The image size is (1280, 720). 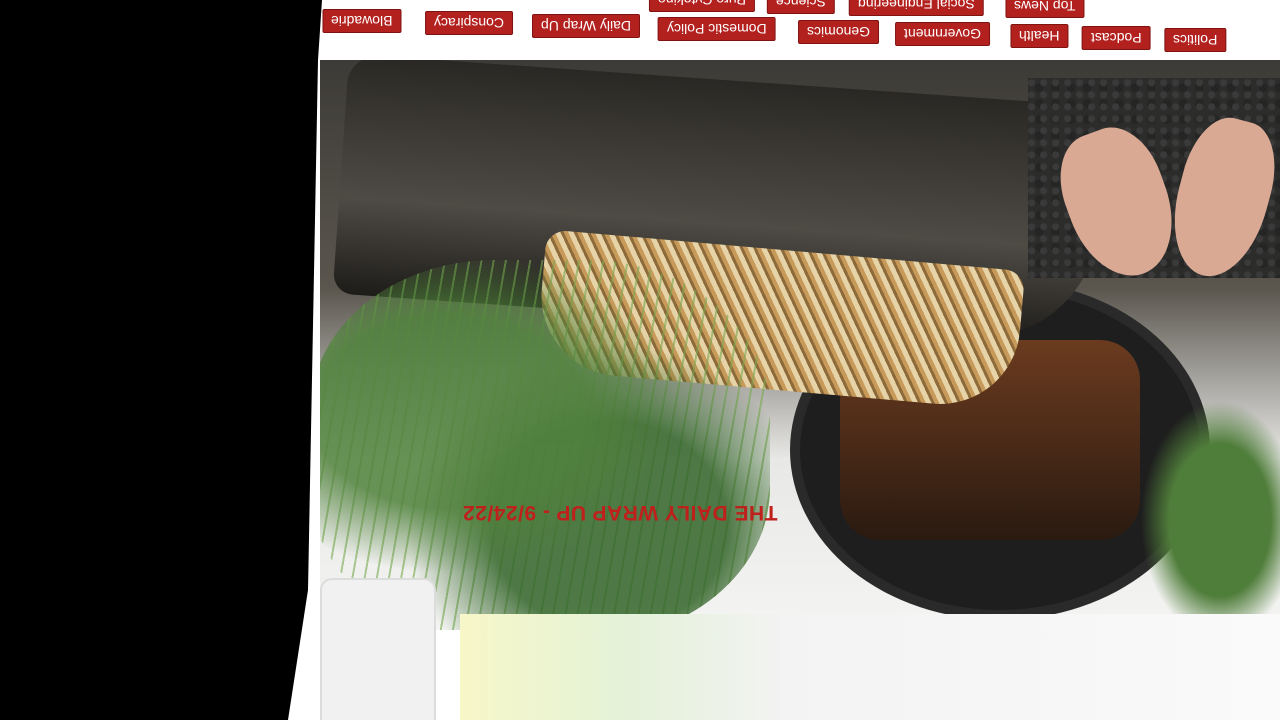 I want to click on tag-science: Science, so click(x=801, y=7).